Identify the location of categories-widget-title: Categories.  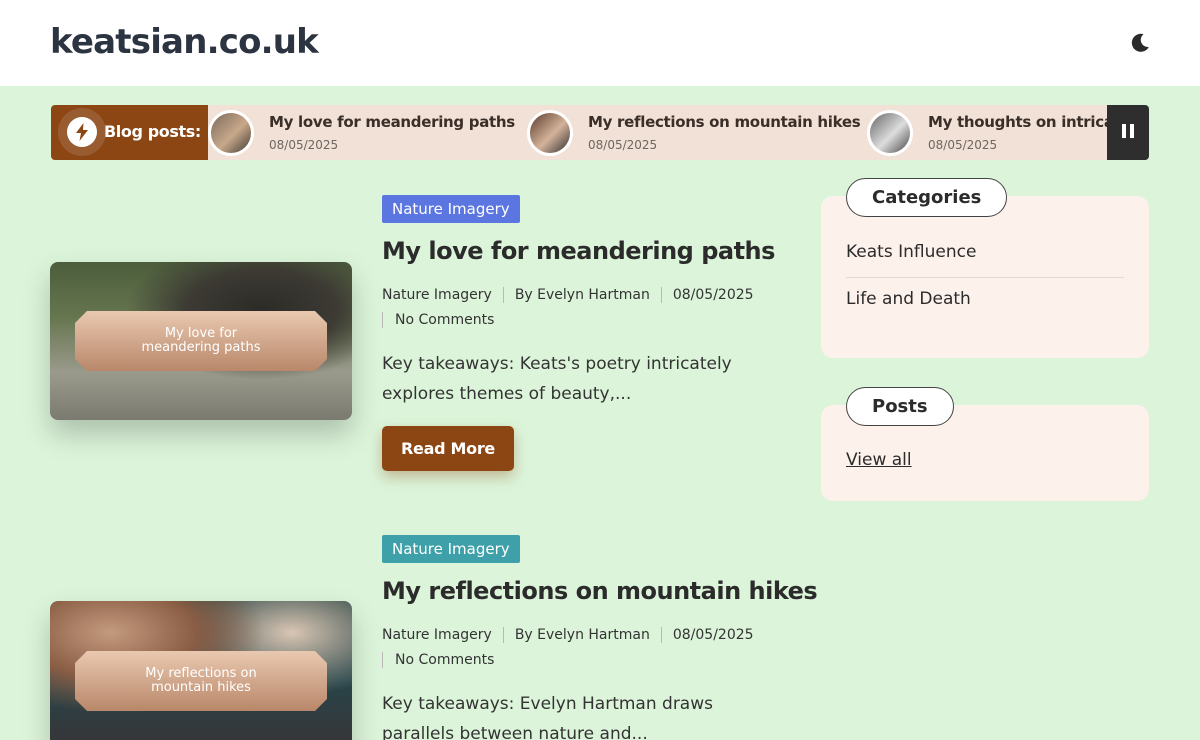
(927, 197).